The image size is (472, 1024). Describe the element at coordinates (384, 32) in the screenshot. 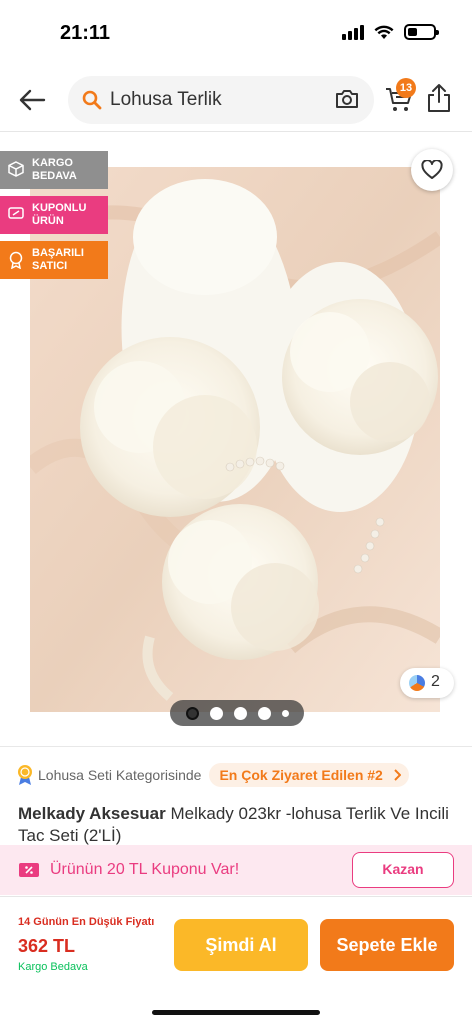

I see `wifi-icon` at that location.